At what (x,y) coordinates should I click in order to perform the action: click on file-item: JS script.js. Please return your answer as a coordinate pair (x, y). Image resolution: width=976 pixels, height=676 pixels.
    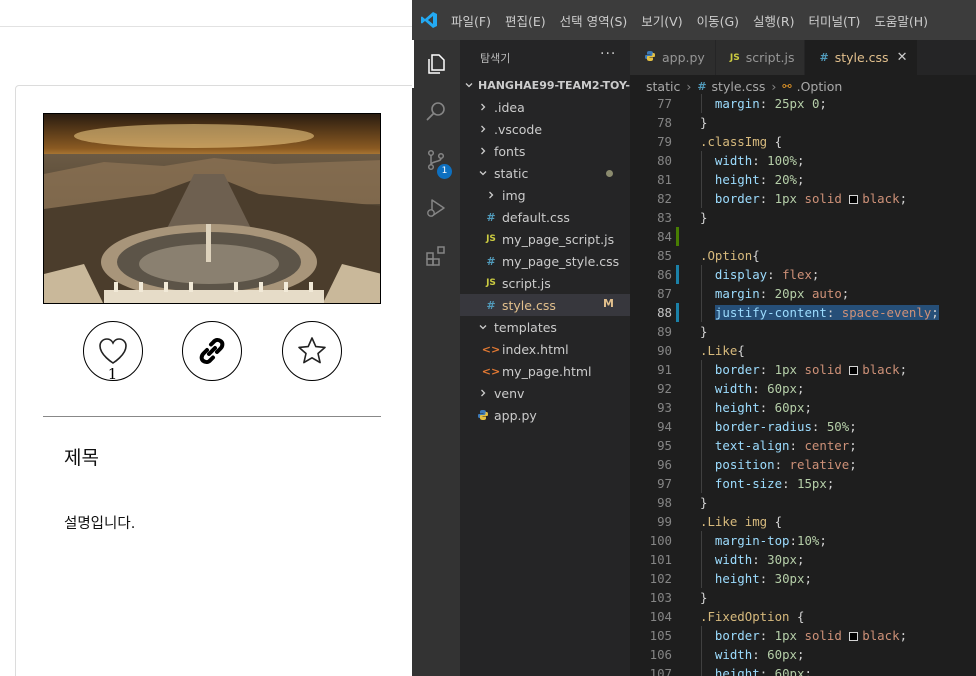
    Looking at the image, I should click on (545, 283).